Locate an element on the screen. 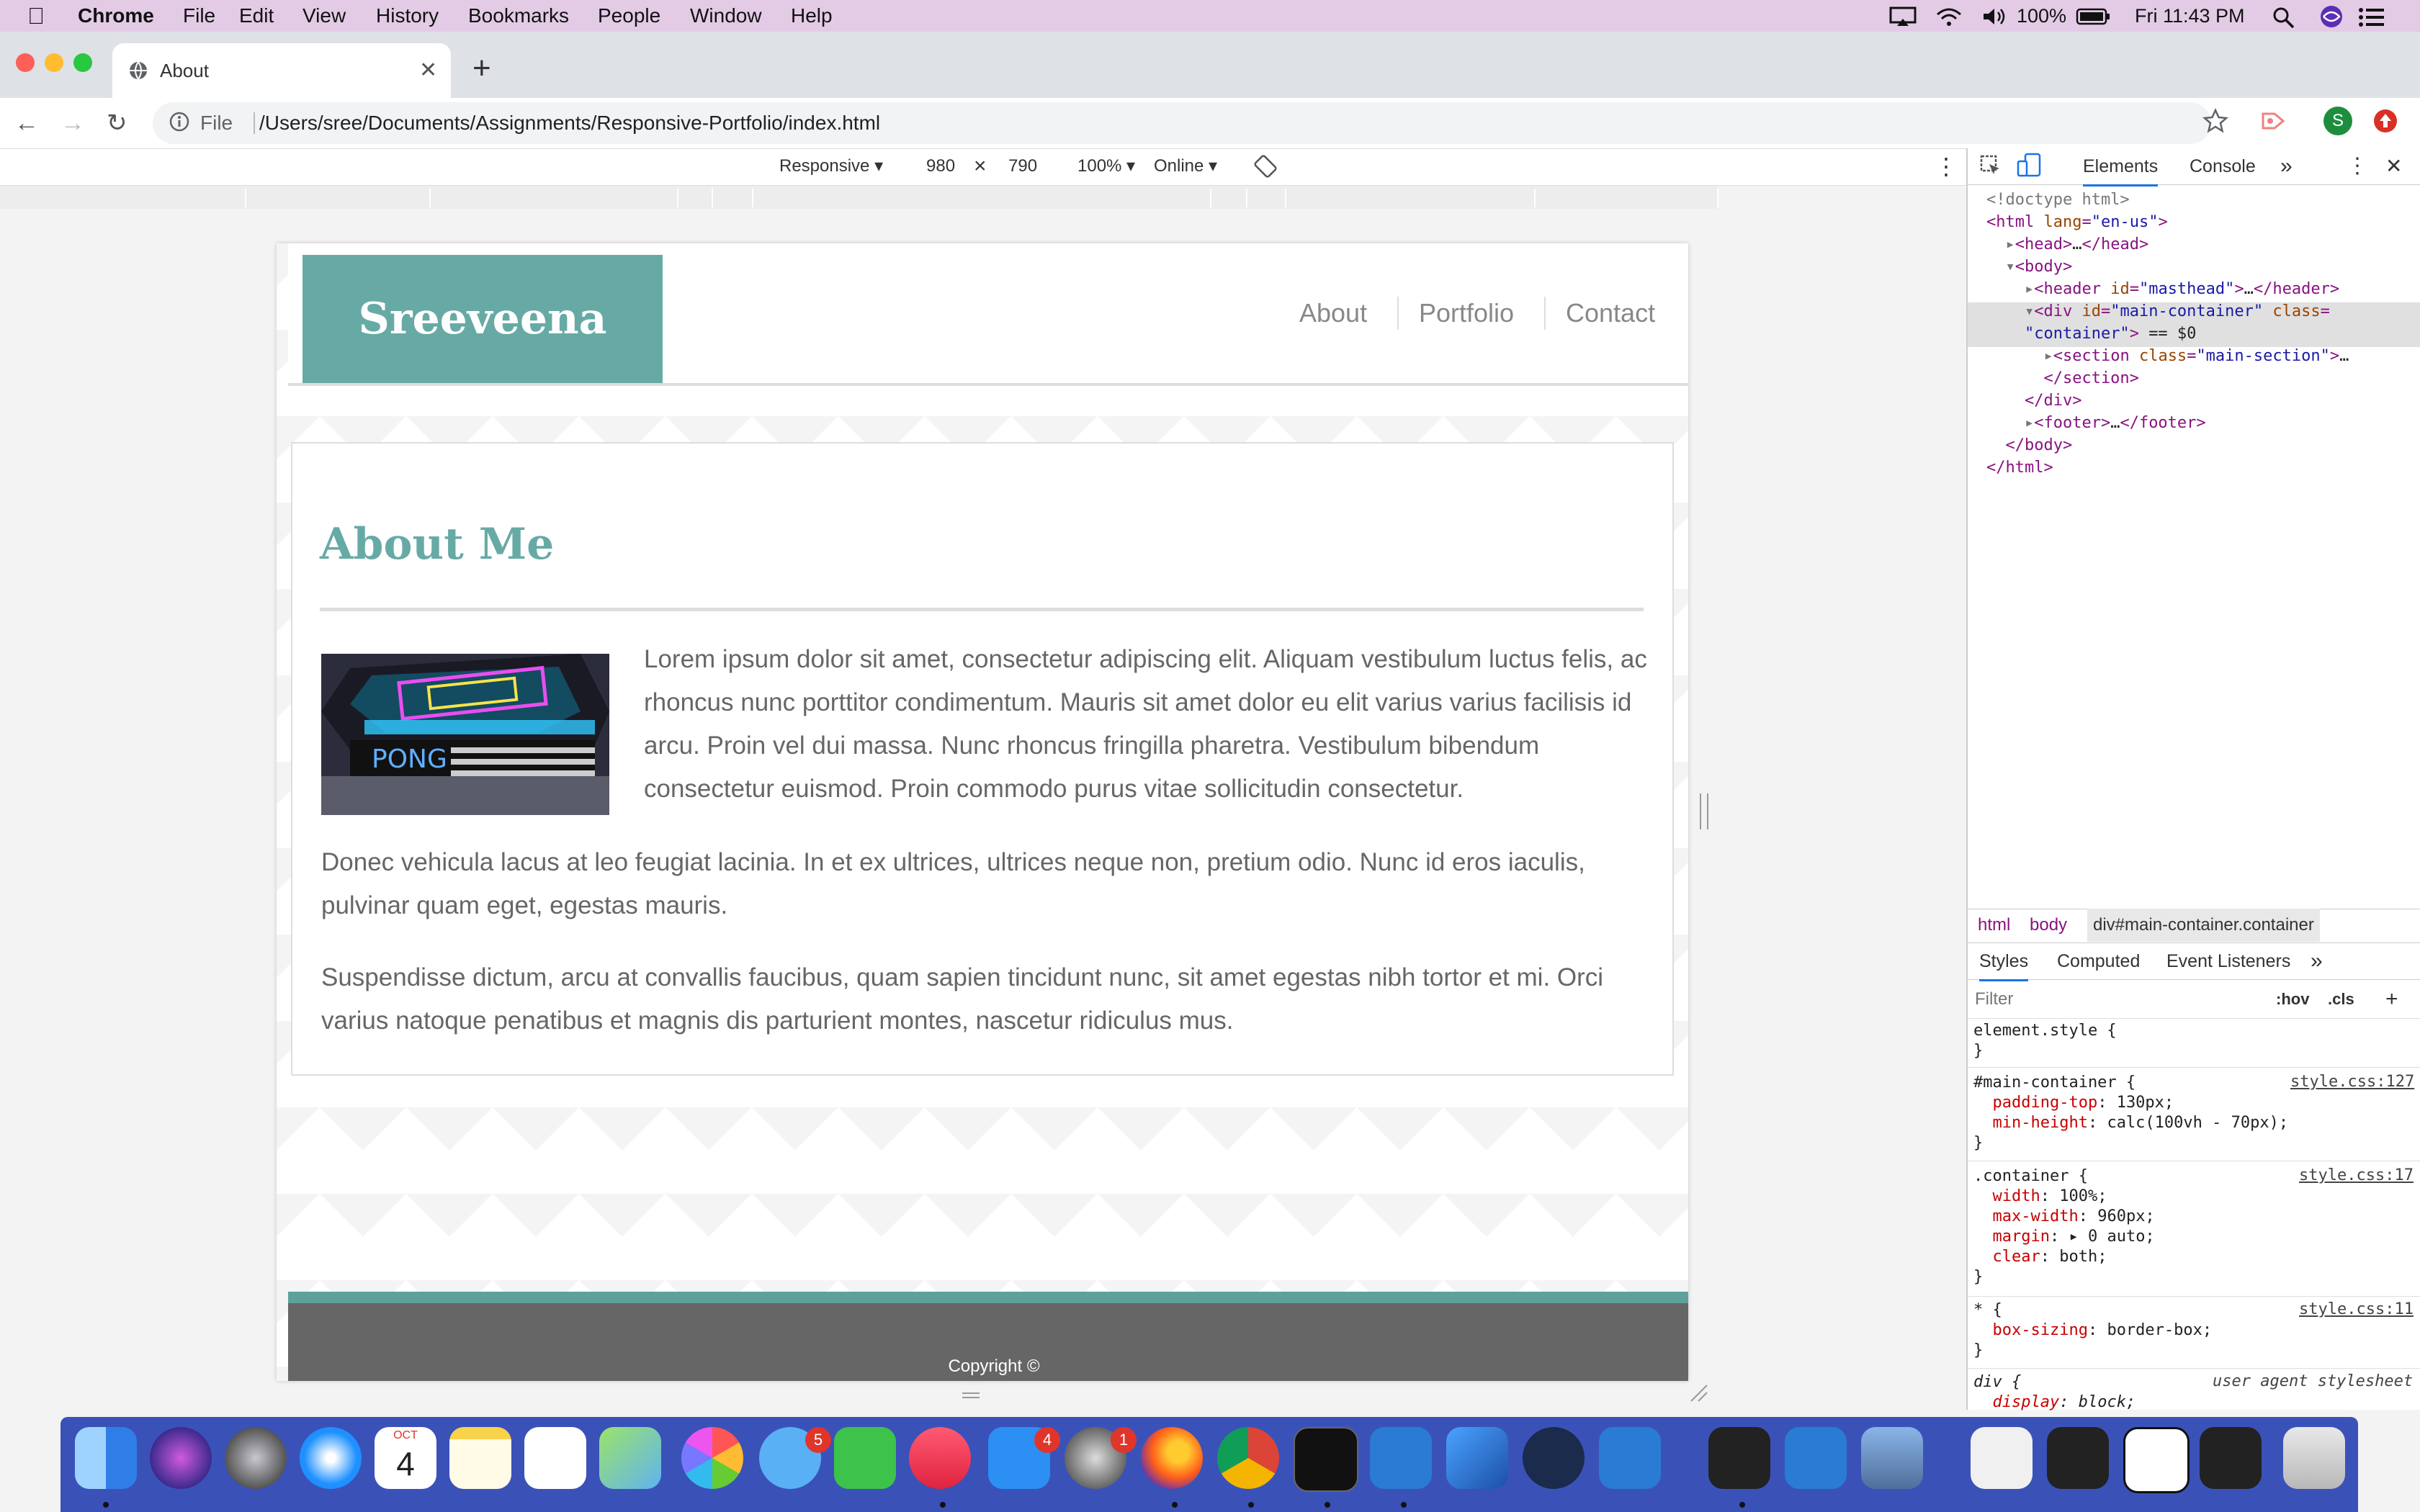  preview-icon is located at coordinates (1892, 1458).